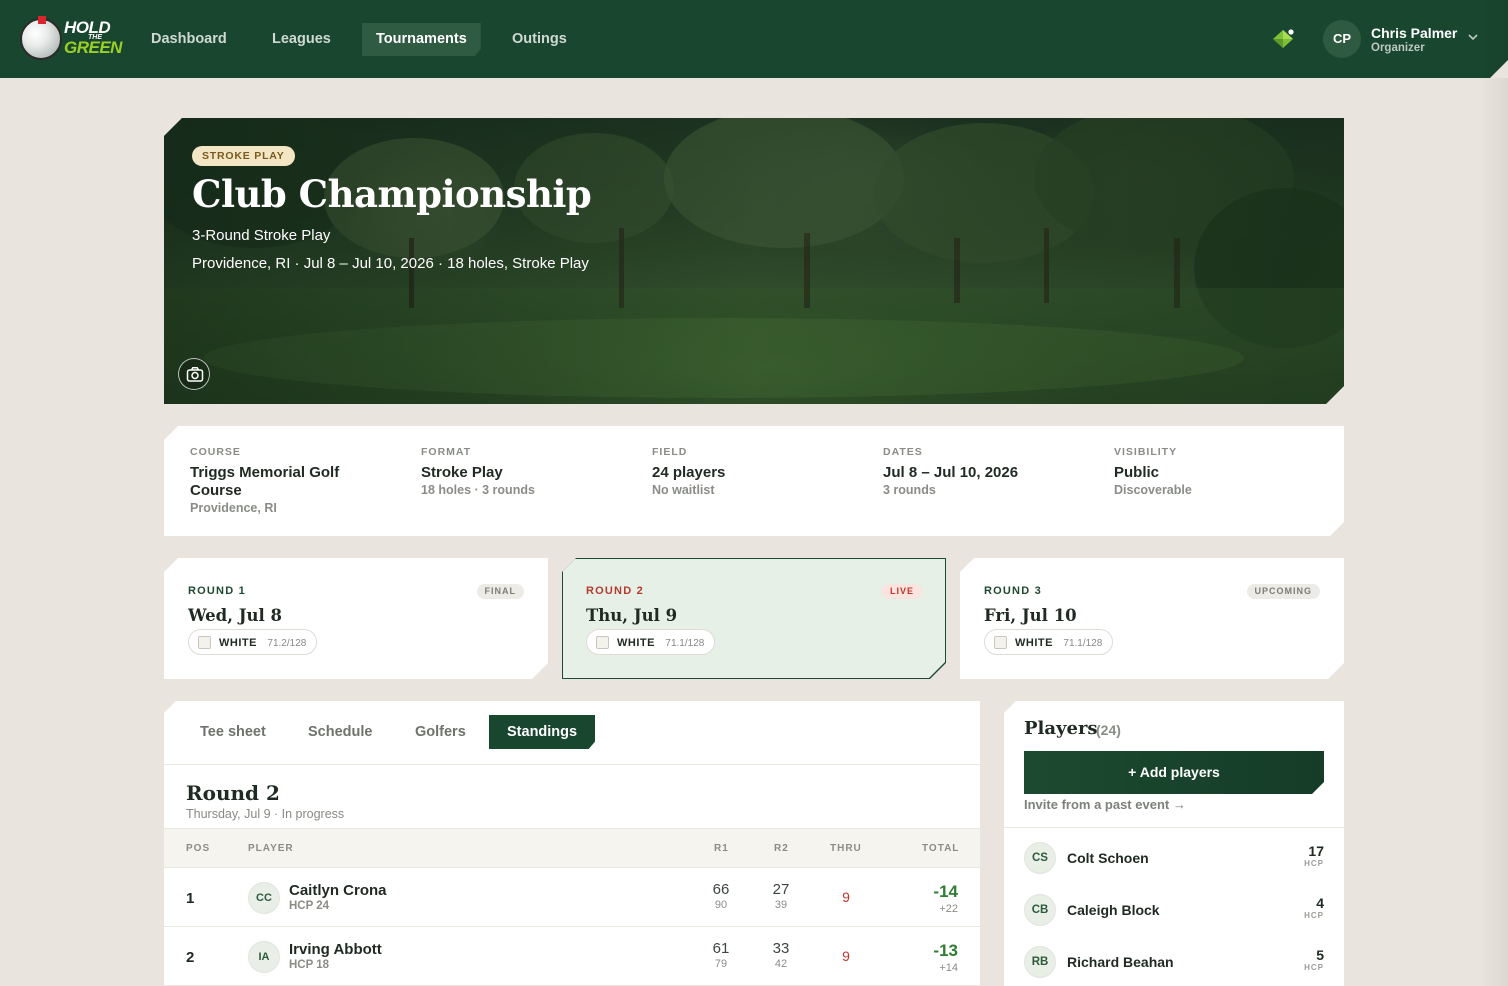  Describe the element at coordinates (42, 20) in the screenshot. I see `flag-icon` at that location.